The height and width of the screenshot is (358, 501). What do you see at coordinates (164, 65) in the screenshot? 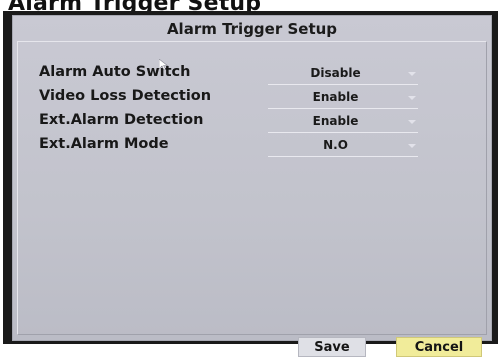
I see `mouse-pointer-icon` at bounding box center [164, 65].